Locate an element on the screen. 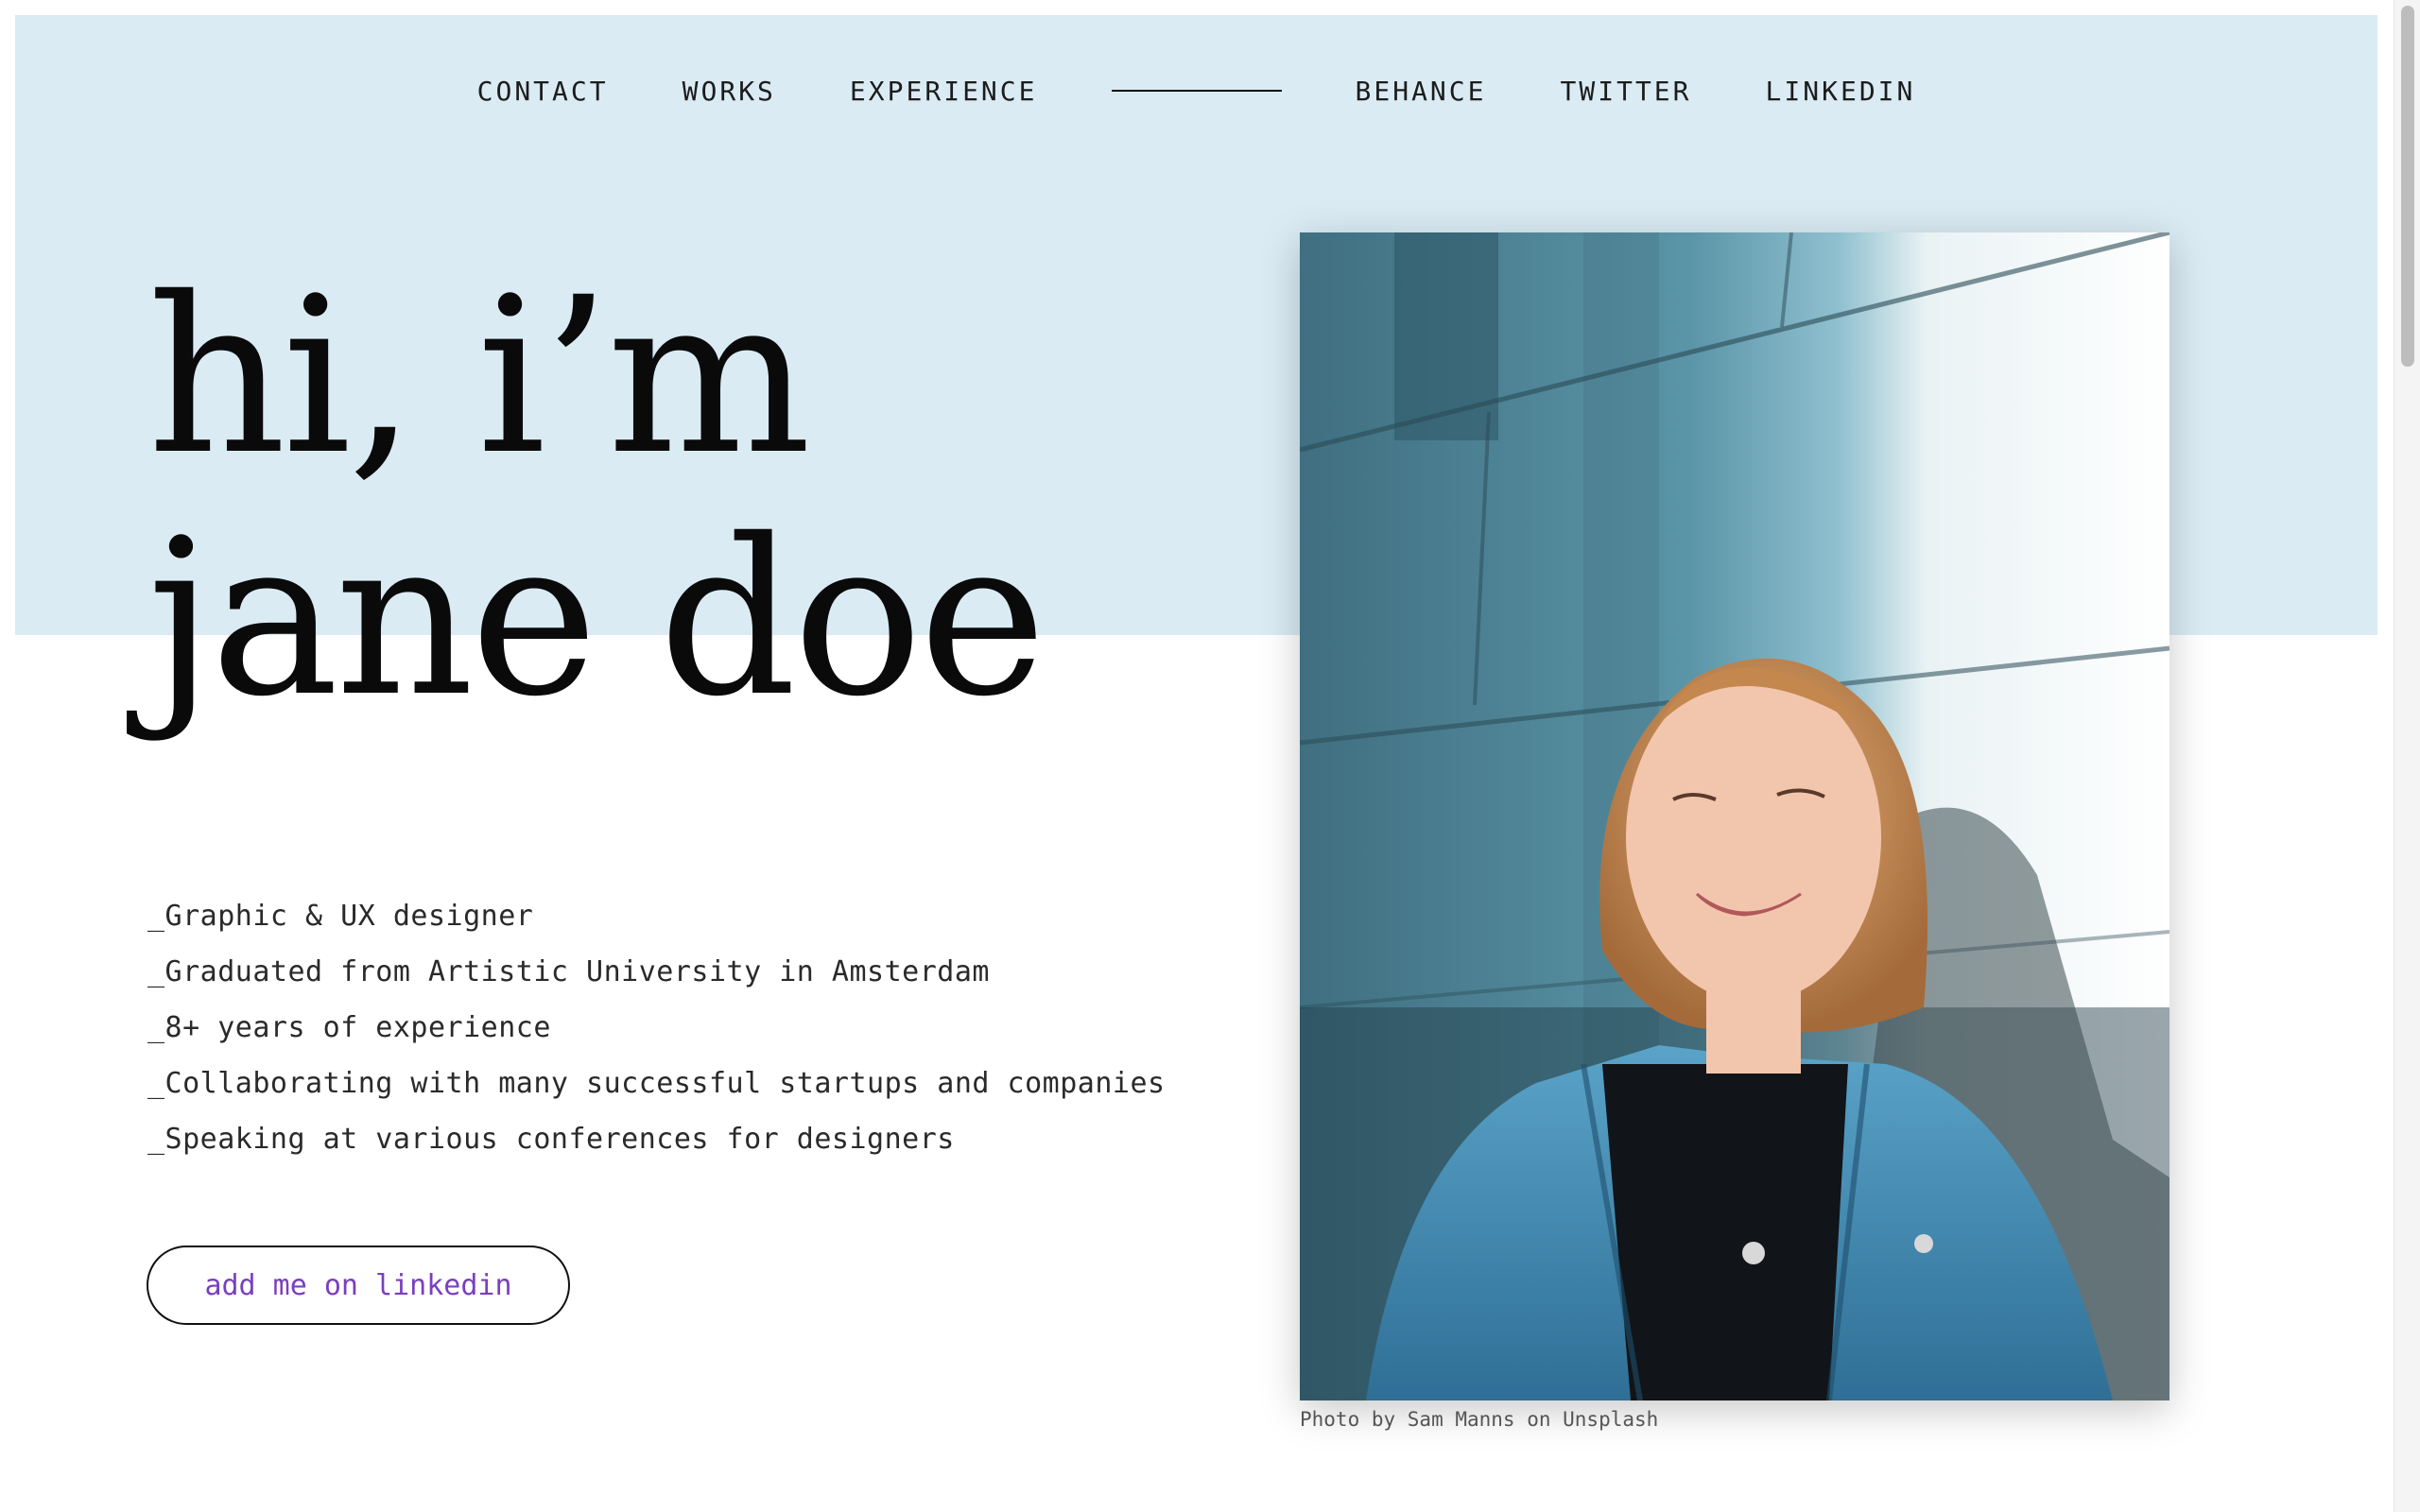 The image size is (2420, 1512). bio-item: _Graphic & UX designer is located at coordinates (341, 916).